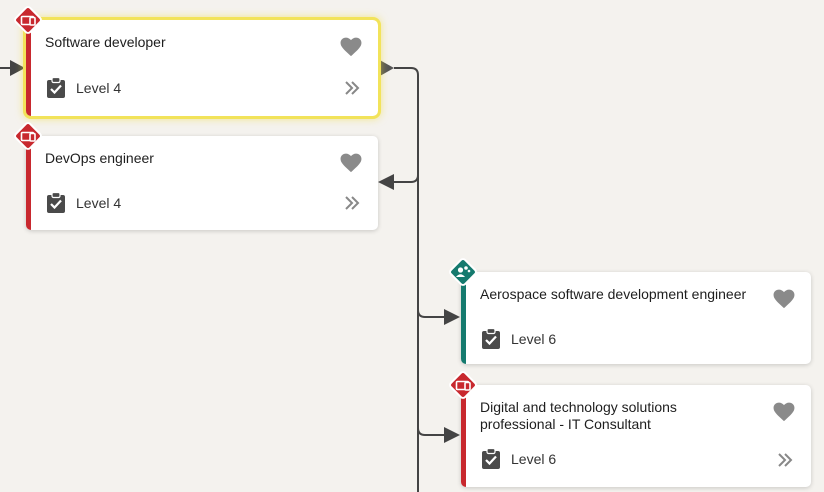 The width and height of the screenshot is (824, 492). Describe the element at coordinates (202, 183) in the screenshot. I see `career-card-devops-engineer: DevOps engineer Level 4` at that location.